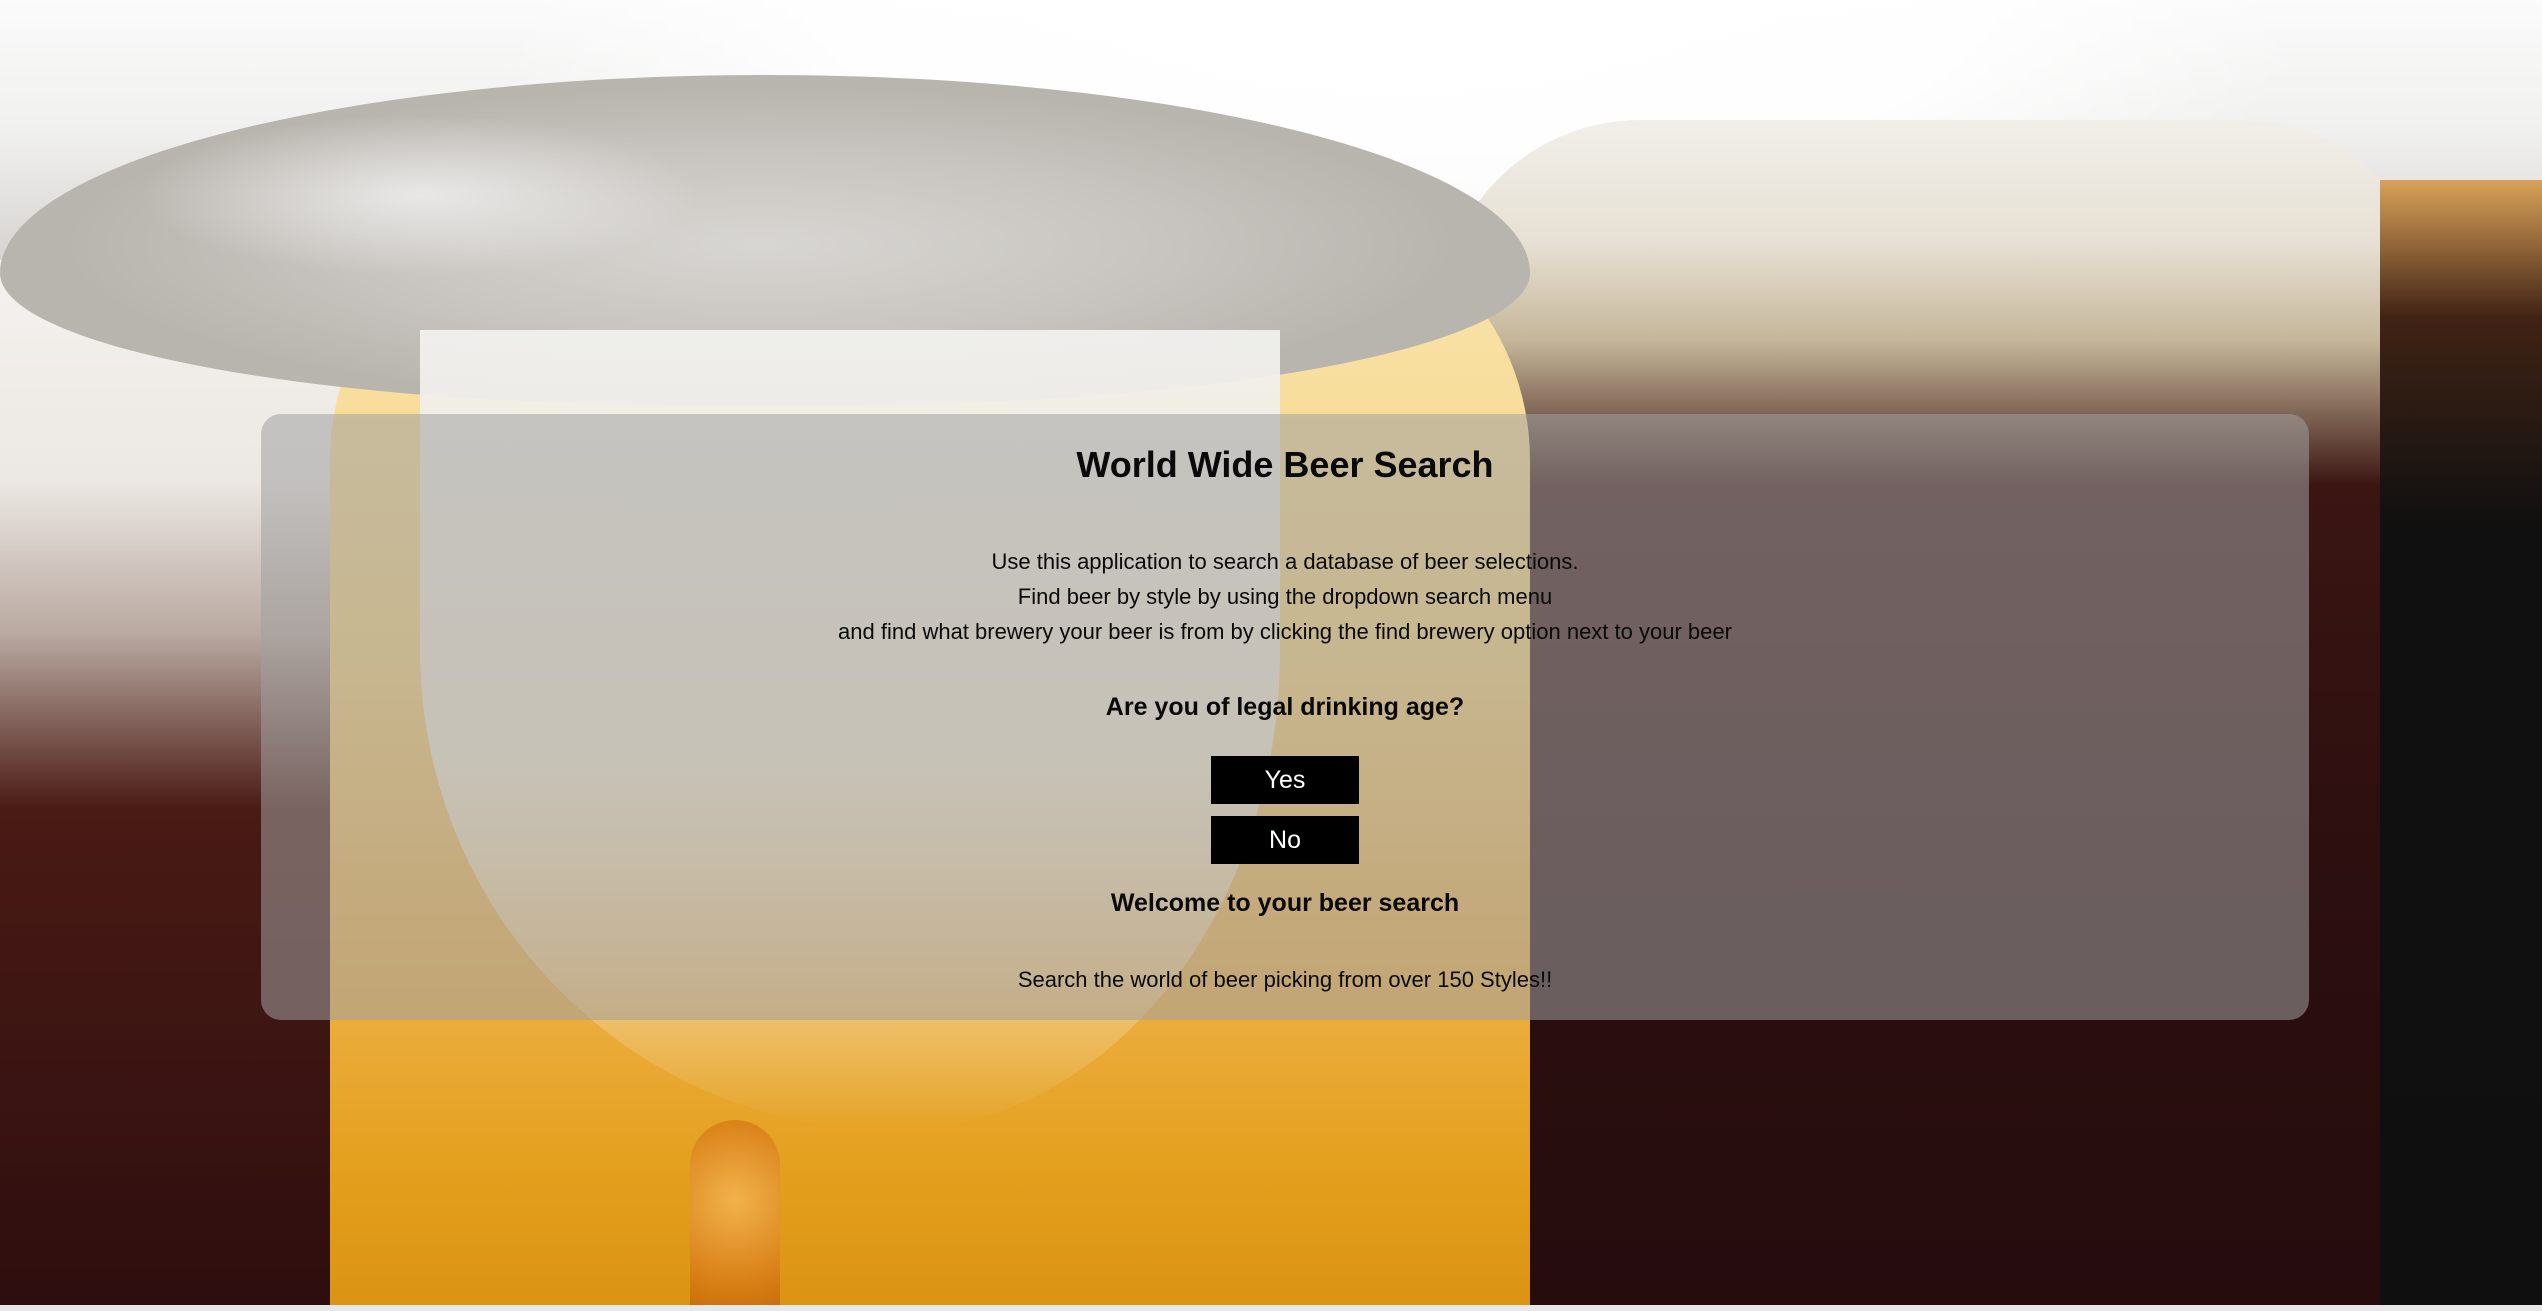 Image resolution: width=2542 pixels, height=1311 pixels. I want to click on age-question: Are you of legal drinking age?, so click(1285, 707).